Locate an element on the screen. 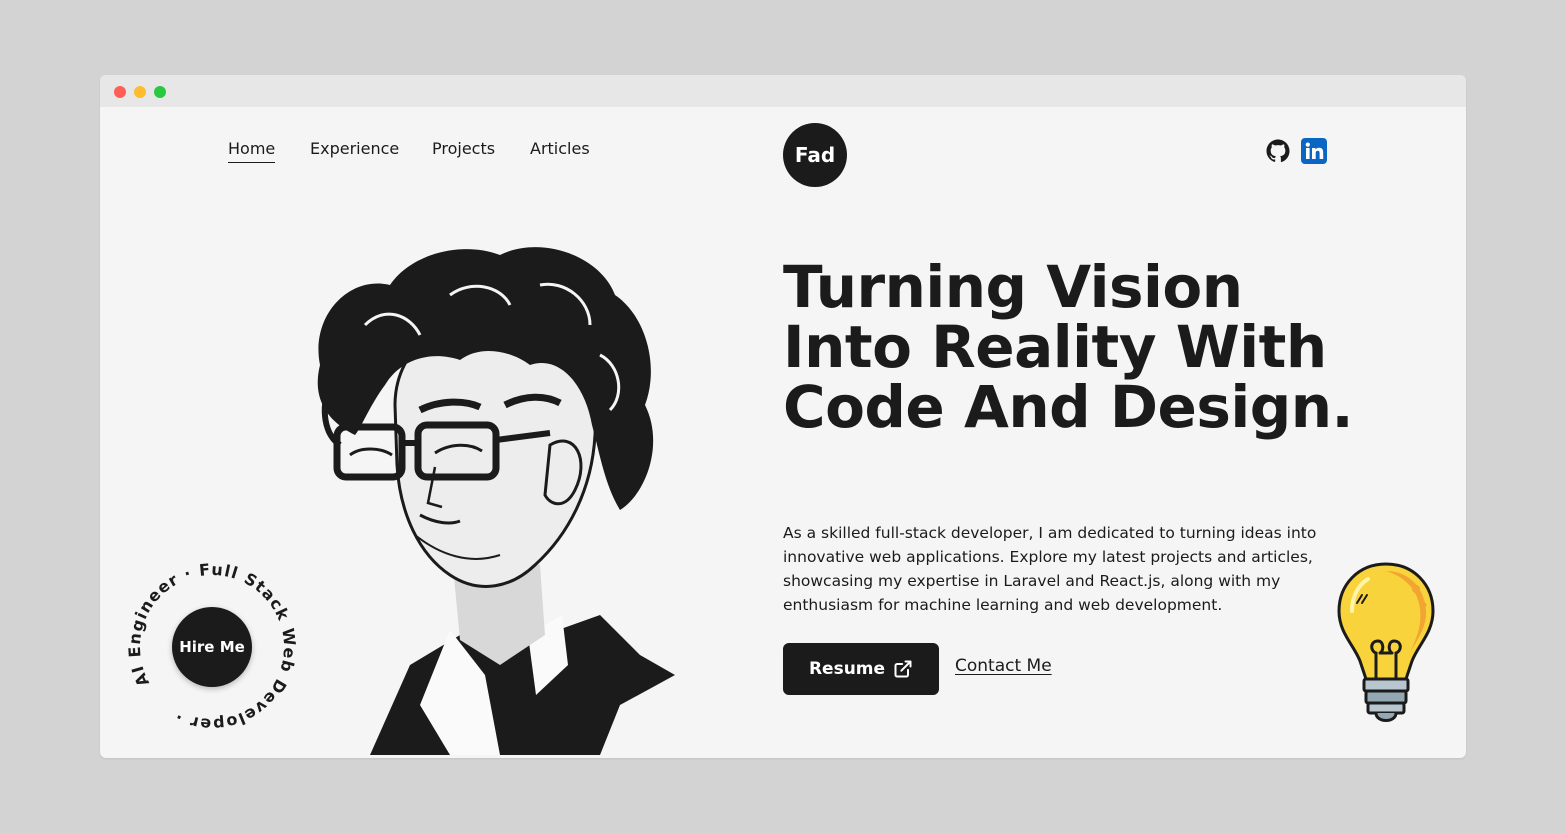 The image size is (1566, 833). minimize-window-button is located at coordinates (140, 92).